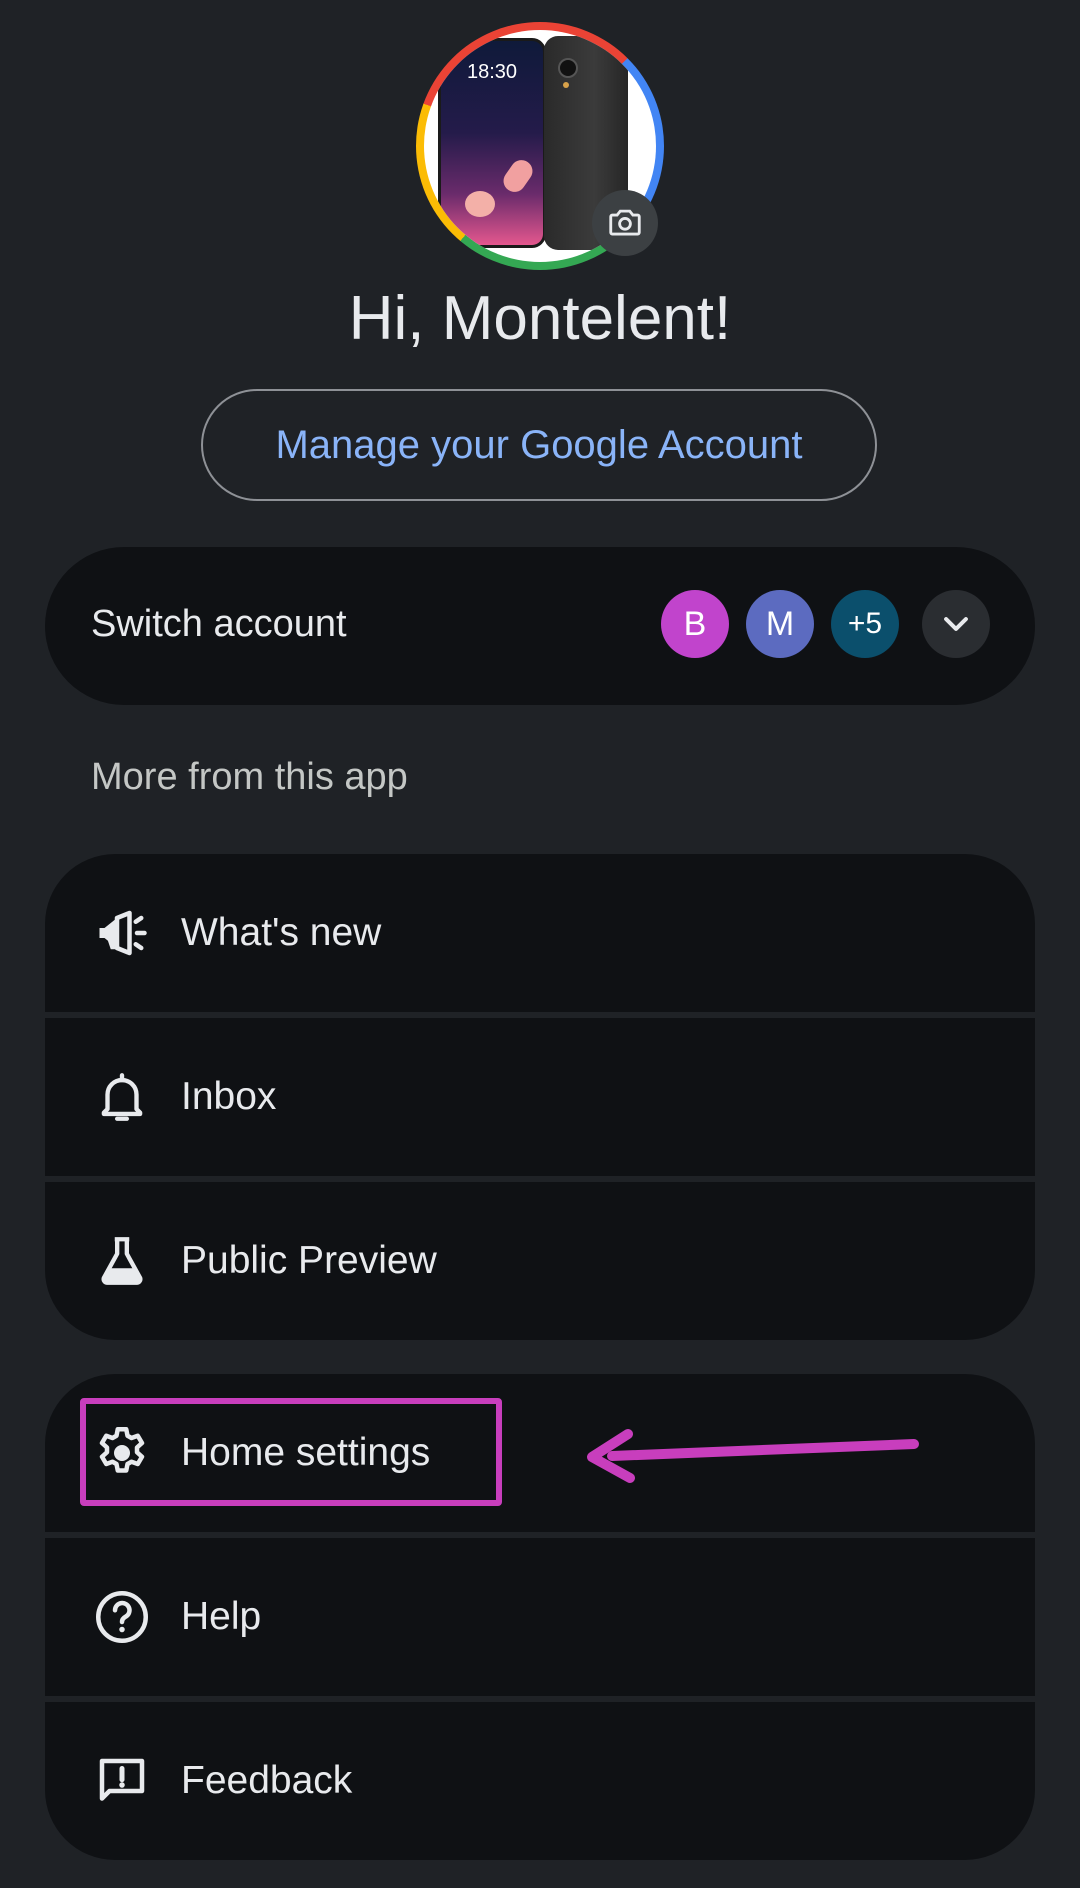 The height and width of the screenshot is (1888, 1080). What do you see at coordinates (249, 777) in the screenshot?
I see `section-title: More from this app` at bounding box center [249, 777].